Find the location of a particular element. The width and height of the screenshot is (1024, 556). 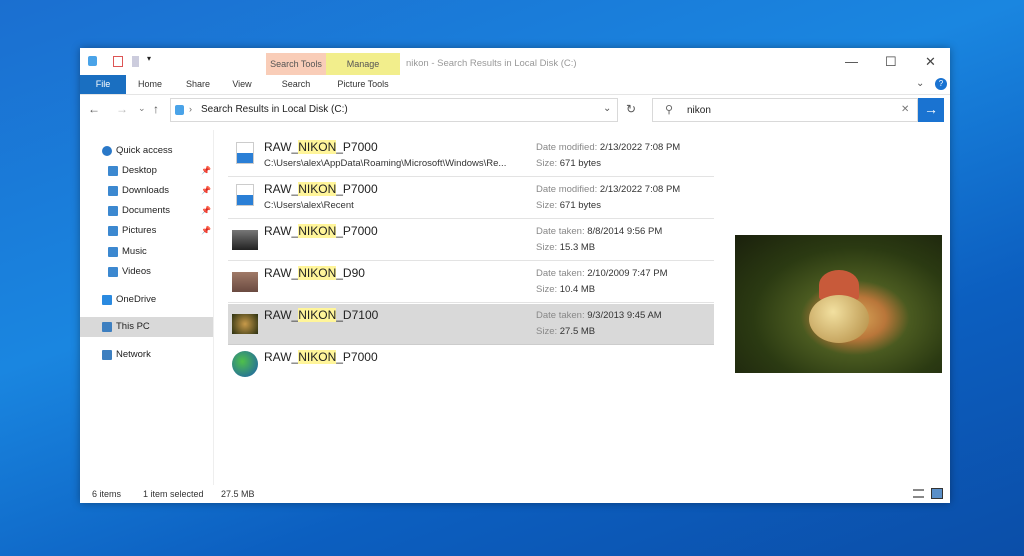

close-button: ✕ is located at coordinates (930, 62).